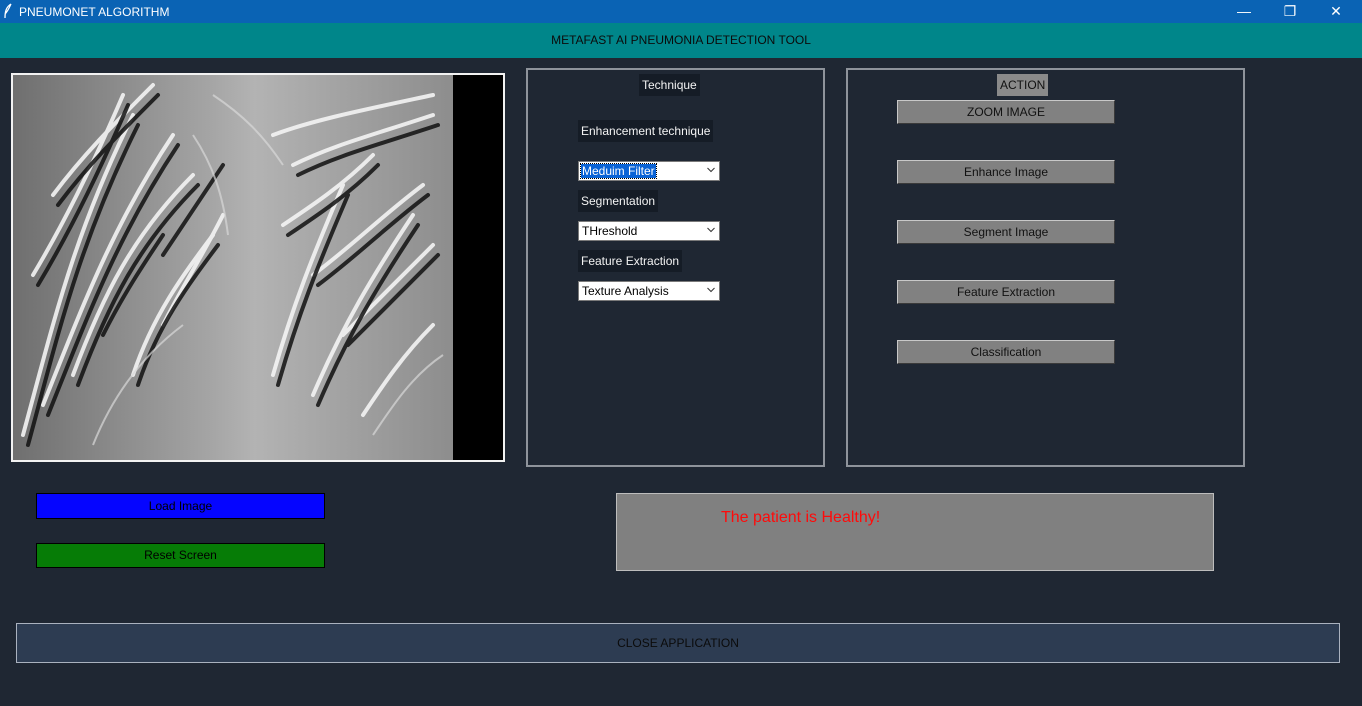 The image size is (1362, 706). I want to click on window-title: PNEUMONET ALGORITHM, so click(94, 12).